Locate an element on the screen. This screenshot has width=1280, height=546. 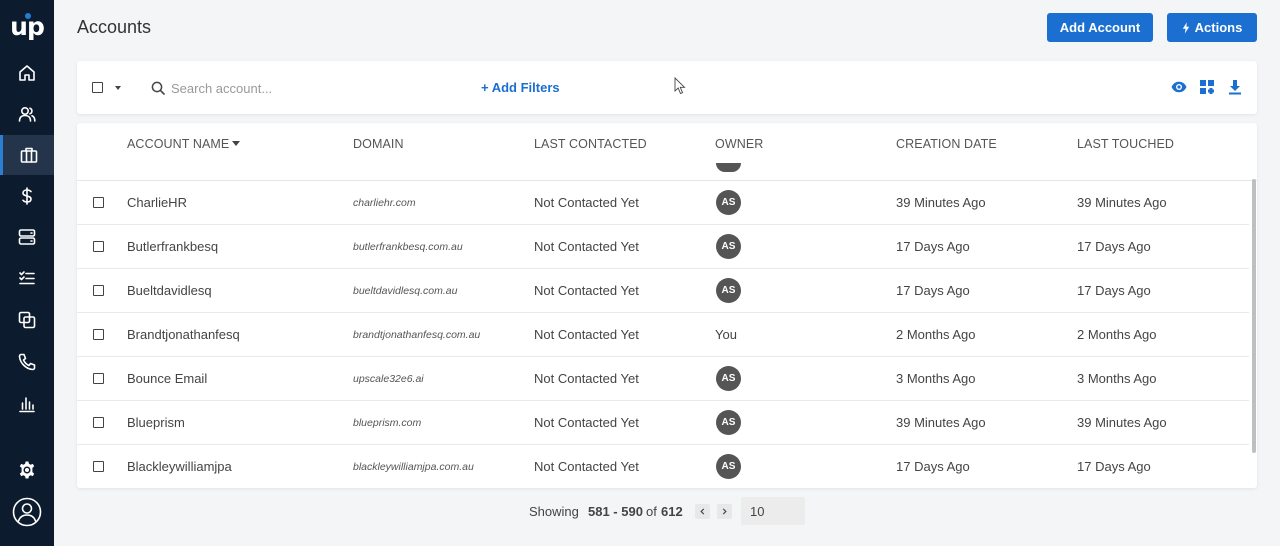
sidebar-item-templates is located at coordinates (27, 320).